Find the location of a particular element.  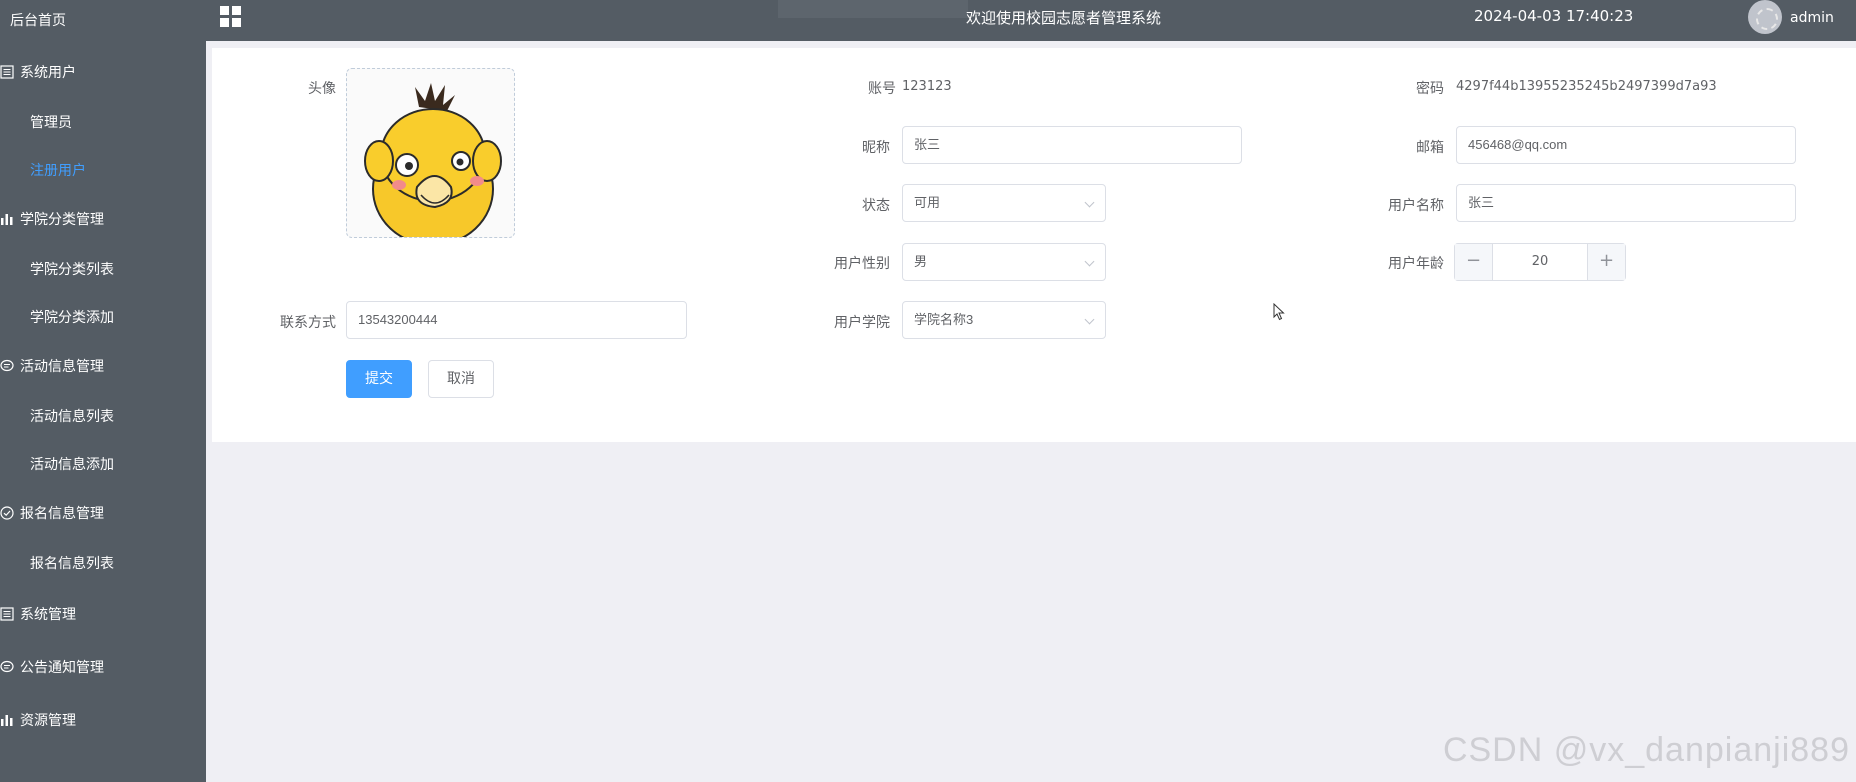

account-label: 账号 is located at coordinates (882, 89).